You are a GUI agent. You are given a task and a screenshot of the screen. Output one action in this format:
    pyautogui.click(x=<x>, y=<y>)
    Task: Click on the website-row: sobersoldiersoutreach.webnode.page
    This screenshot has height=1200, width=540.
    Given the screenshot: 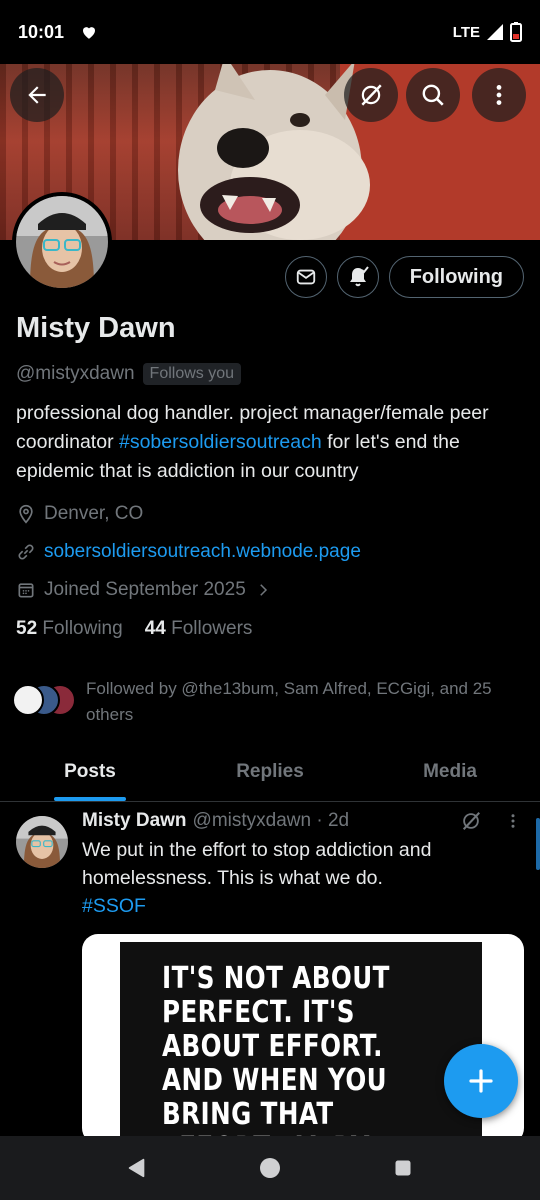 What is the action you would take?
    pyautogui.click(x=270, y=552)
    